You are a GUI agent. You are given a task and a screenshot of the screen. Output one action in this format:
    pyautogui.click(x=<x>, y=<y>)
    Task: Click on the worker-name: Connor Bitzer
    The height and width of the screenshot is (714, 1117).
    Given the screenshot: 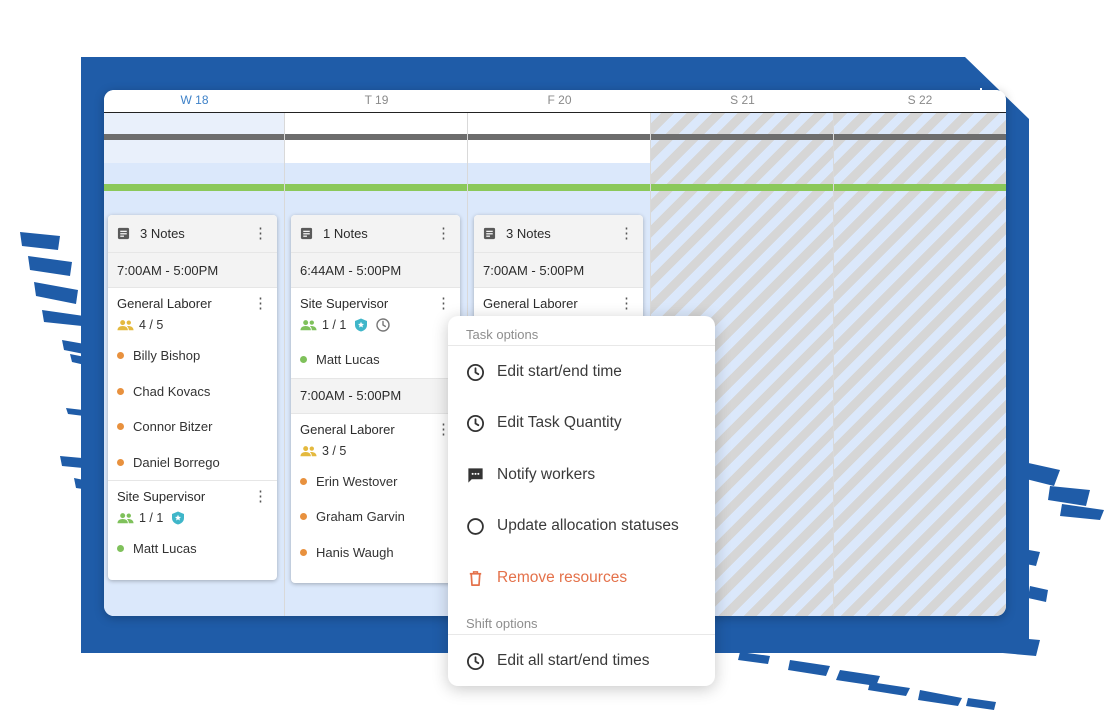 What is the action you would take?
    pyautogui.click(x=173, y=427)
    